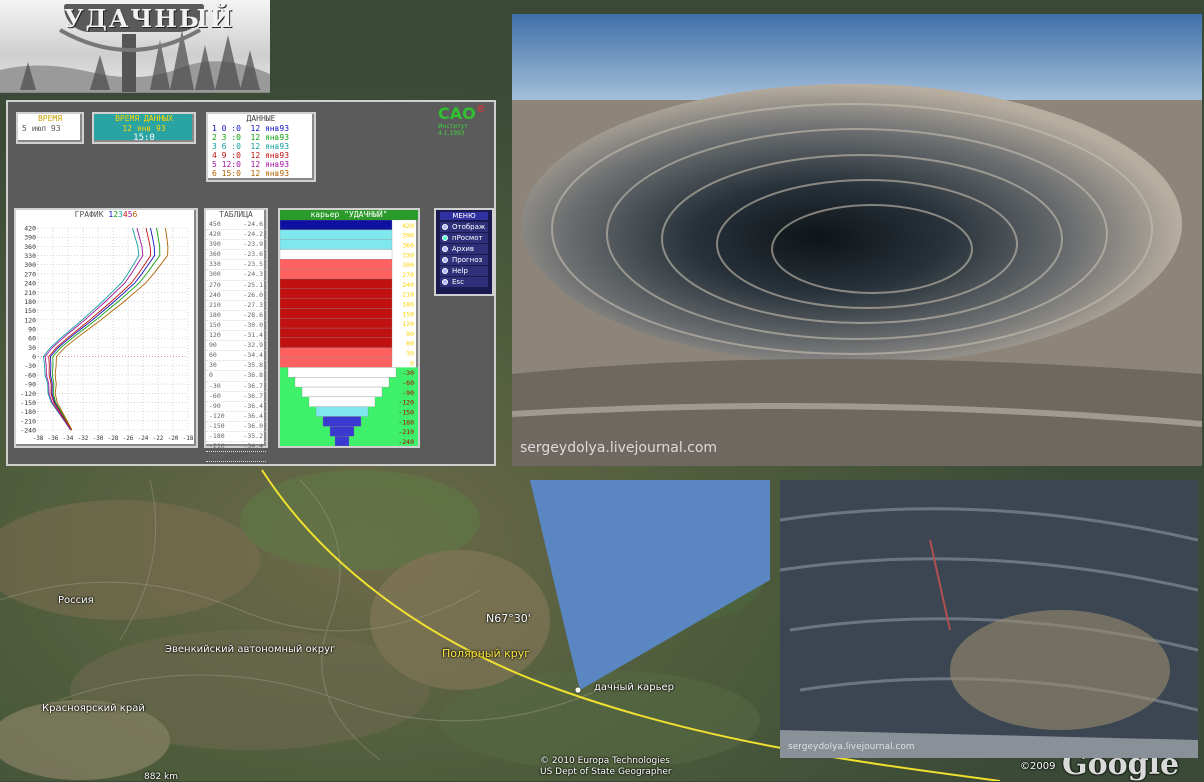 This screenshot has width=1204, height=782. What do you see at coordinates (486, 653) in the screenshot?
I see `map-label-arctic-circle: Полярный круг` at bounding box center [486, 653].